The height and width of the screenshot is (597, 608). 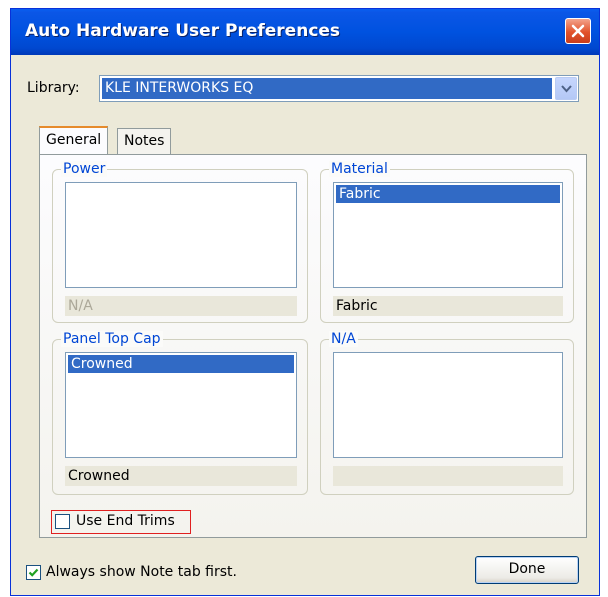 I want to click on tab-notes: Notes, so click(x=144, y=141).